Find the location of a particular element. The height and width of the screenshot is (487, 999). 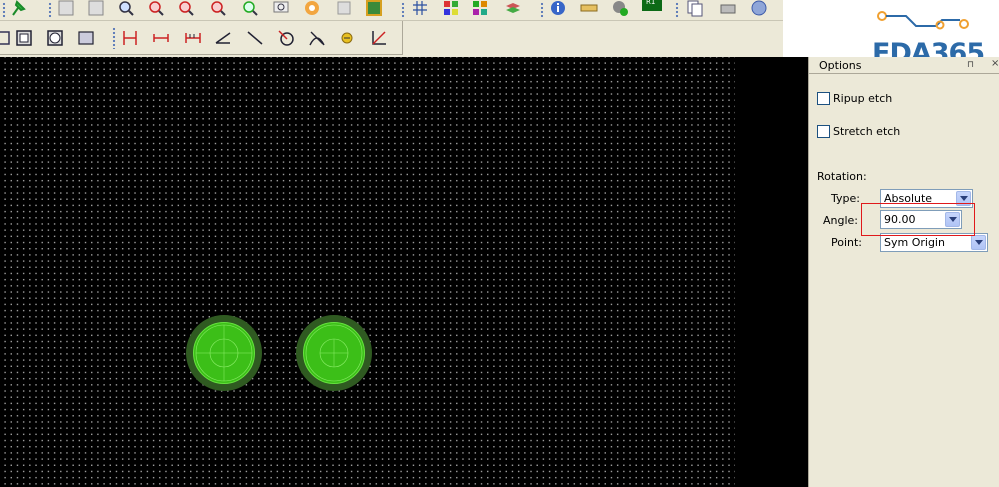

toolbar-empty-area is located at coordinates (605, 38).